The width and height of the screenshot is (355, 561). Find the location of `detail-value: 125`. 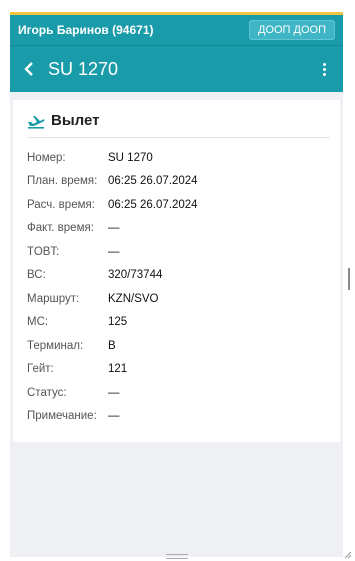

detail-value: 125 is located at coordinates (118, 322).